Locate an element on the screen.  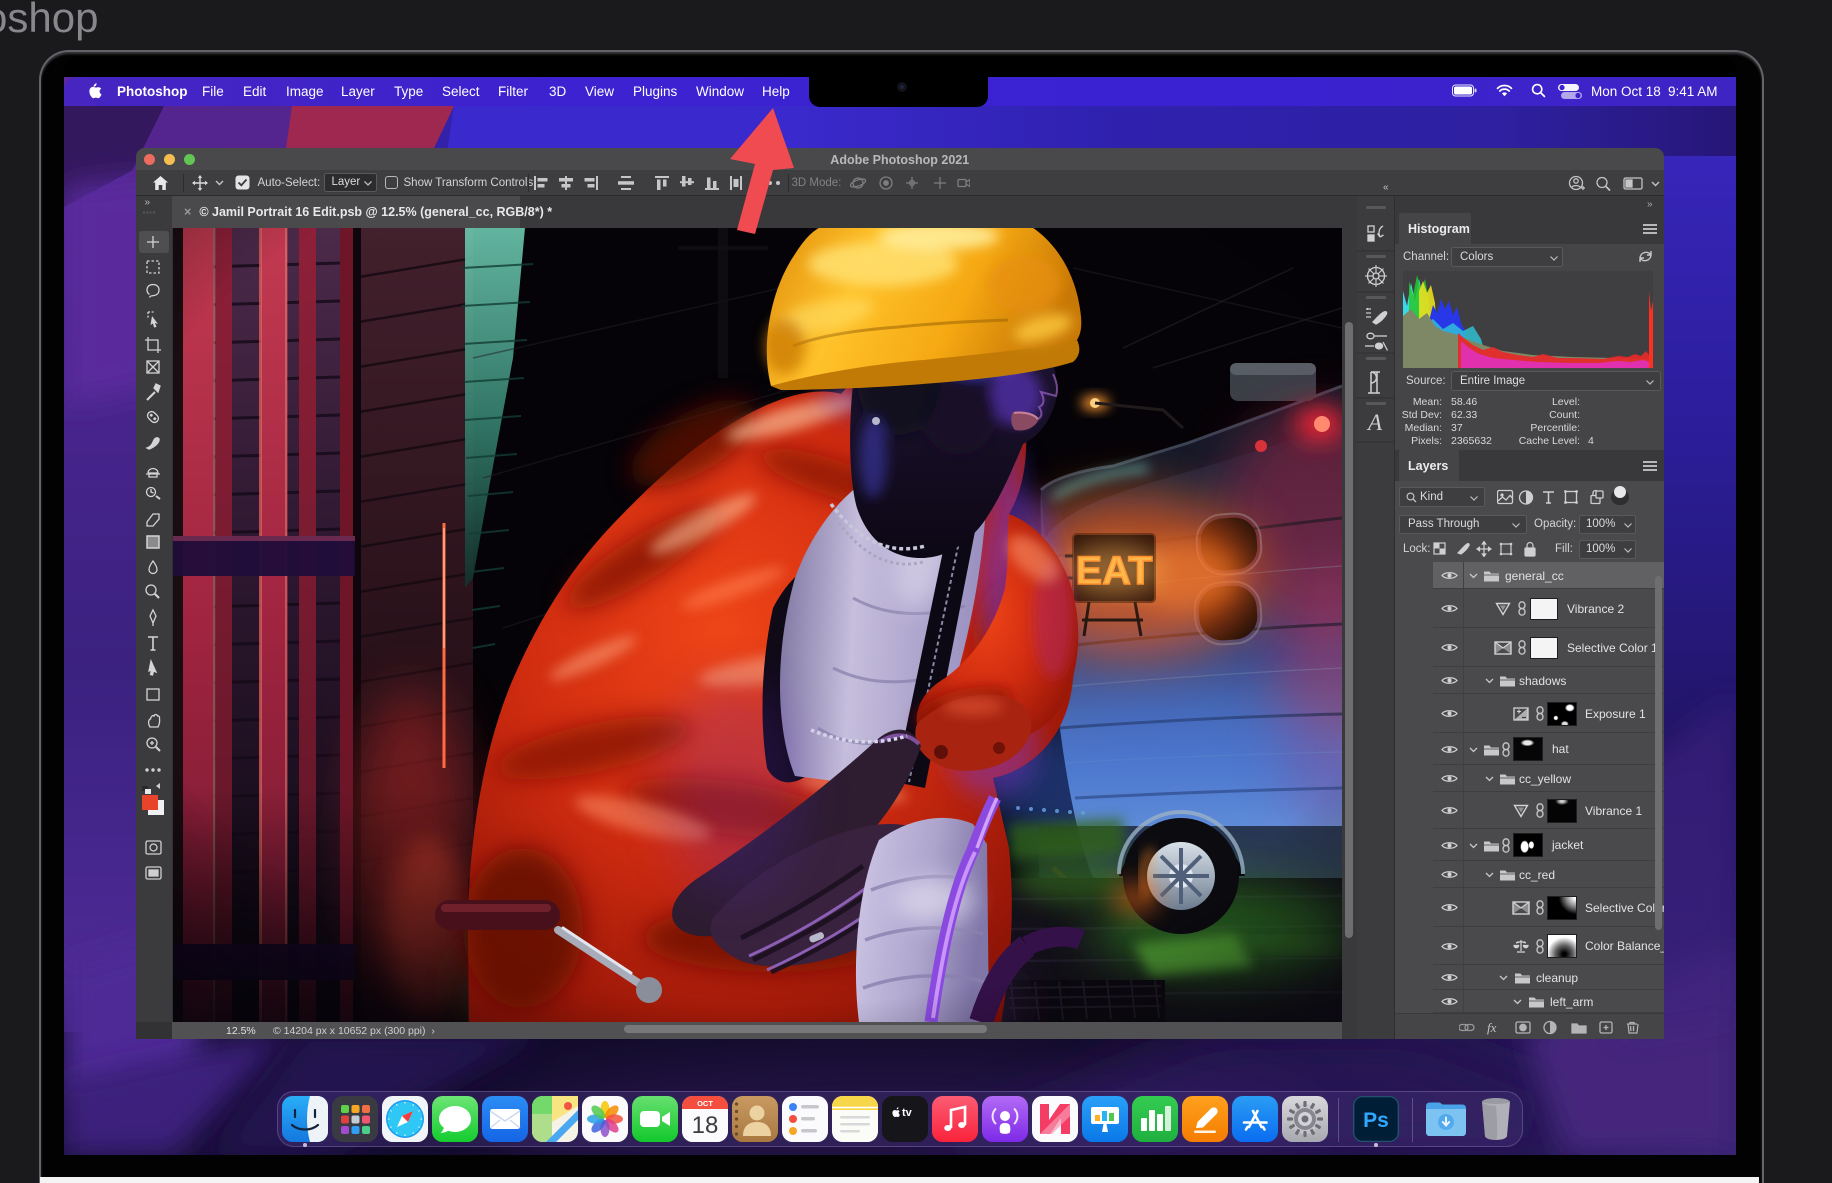
svg-text: A is located at coordinates (1374, 422).